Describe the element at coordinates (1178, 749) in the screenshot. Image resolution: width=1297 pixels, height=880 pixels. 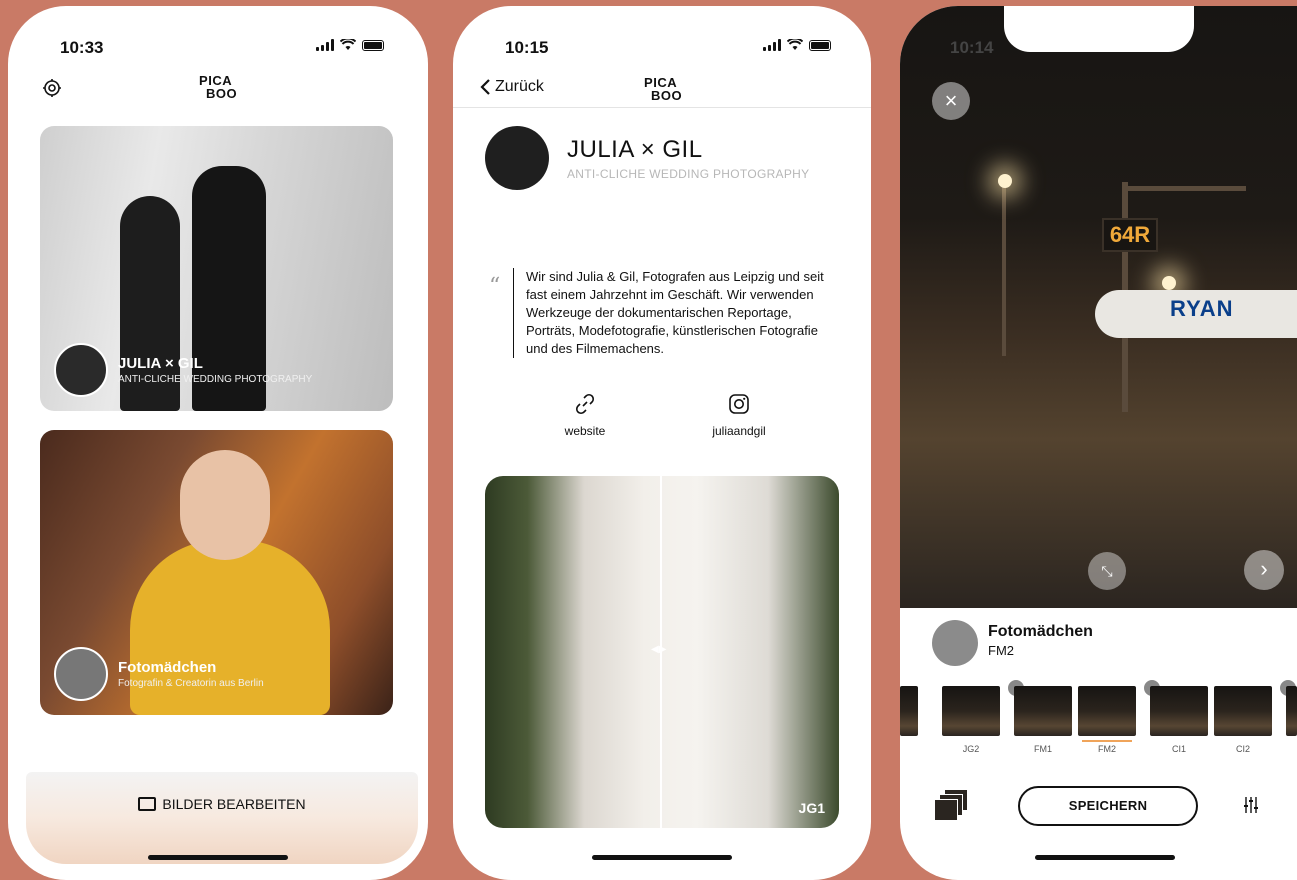
I see `filter-label: CI1` at that location.